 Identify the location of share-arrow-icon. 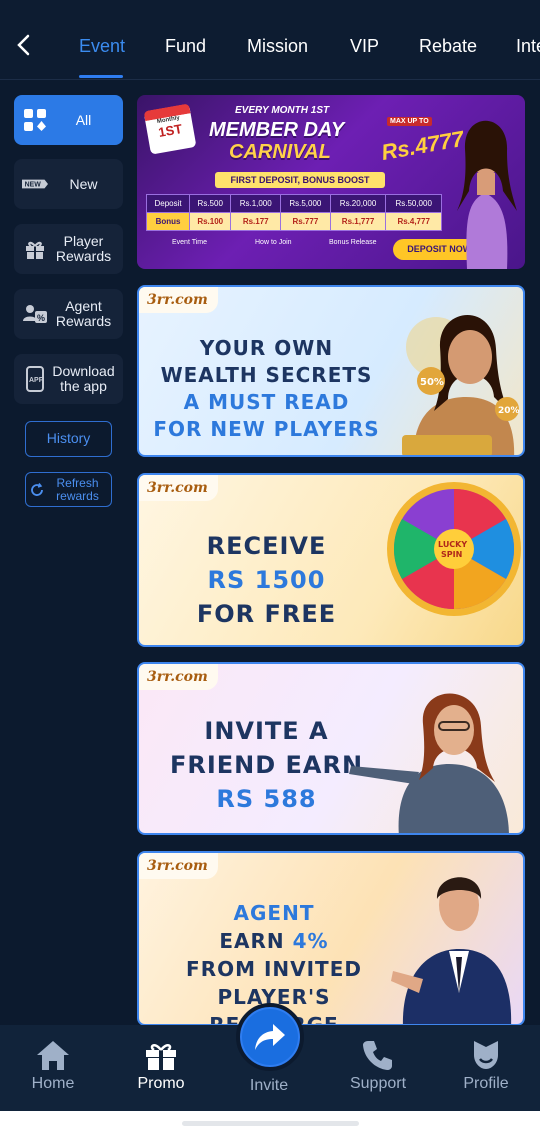
(270, 1037).